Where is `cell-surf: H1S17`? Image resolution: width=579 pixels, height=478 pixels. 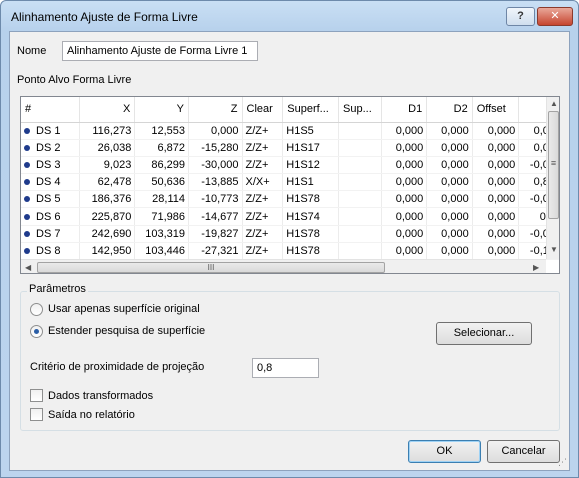
cell-surf: H1S17 is located at coordinates (311, 148).